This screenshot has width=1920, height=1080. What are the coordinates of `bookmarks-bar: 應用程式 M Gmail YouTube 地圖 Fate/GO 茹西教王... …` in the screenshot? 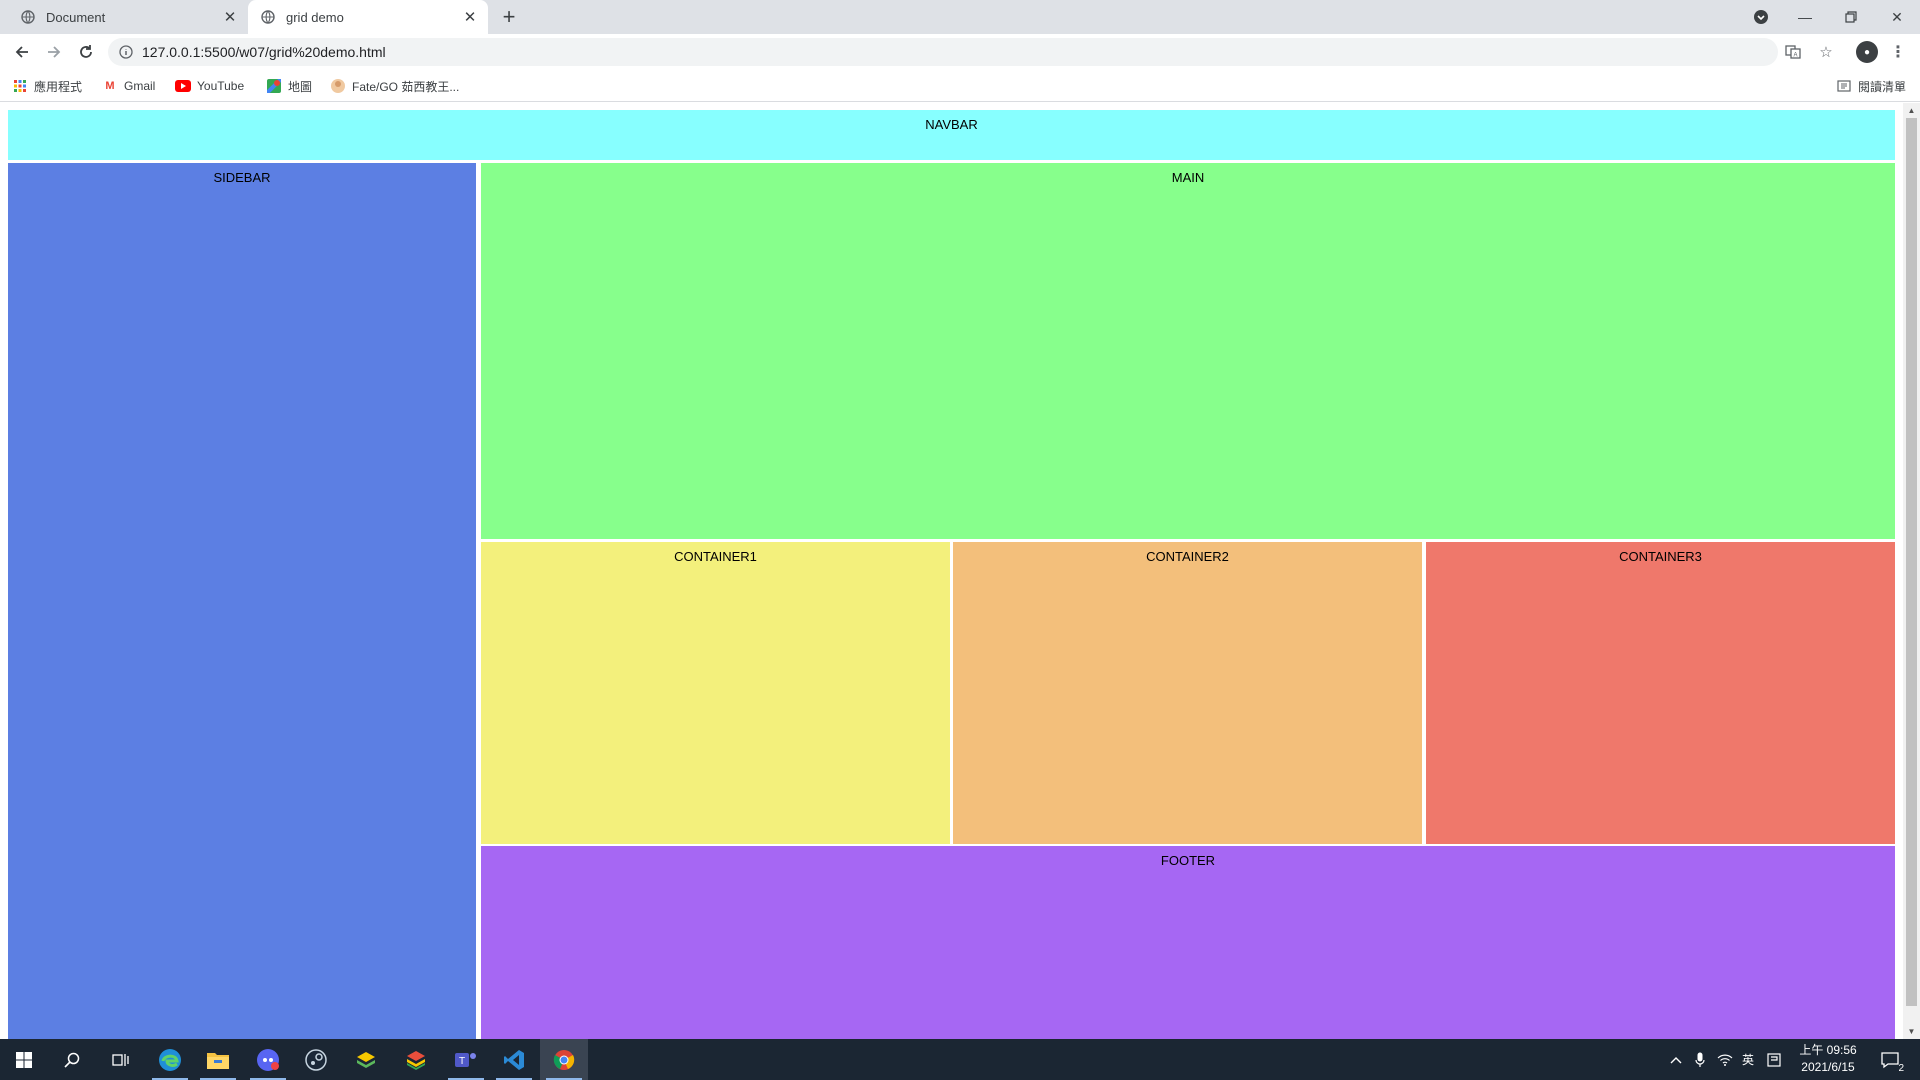 It's located at (960, 86).